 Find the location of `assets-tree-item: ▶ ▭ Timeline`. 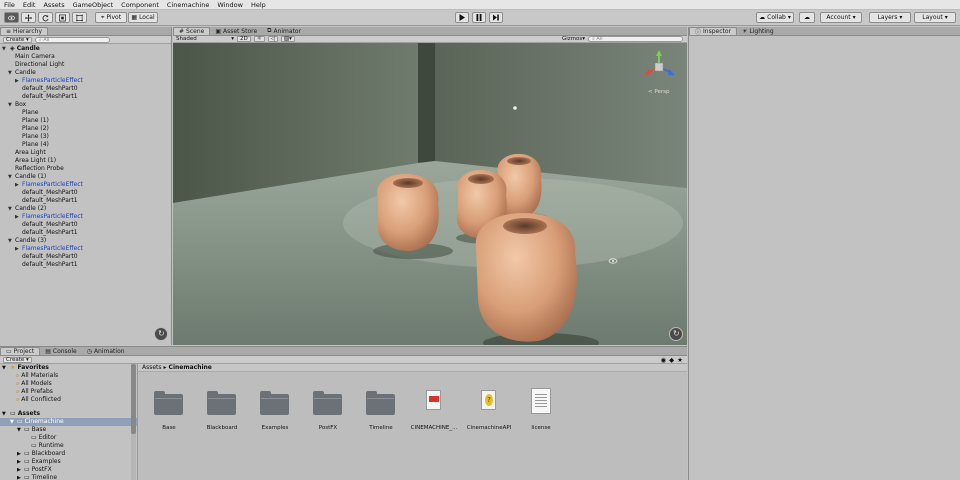

assets-tree-item: ▶ ▭ Timeline is located at coordinates (68, 477).